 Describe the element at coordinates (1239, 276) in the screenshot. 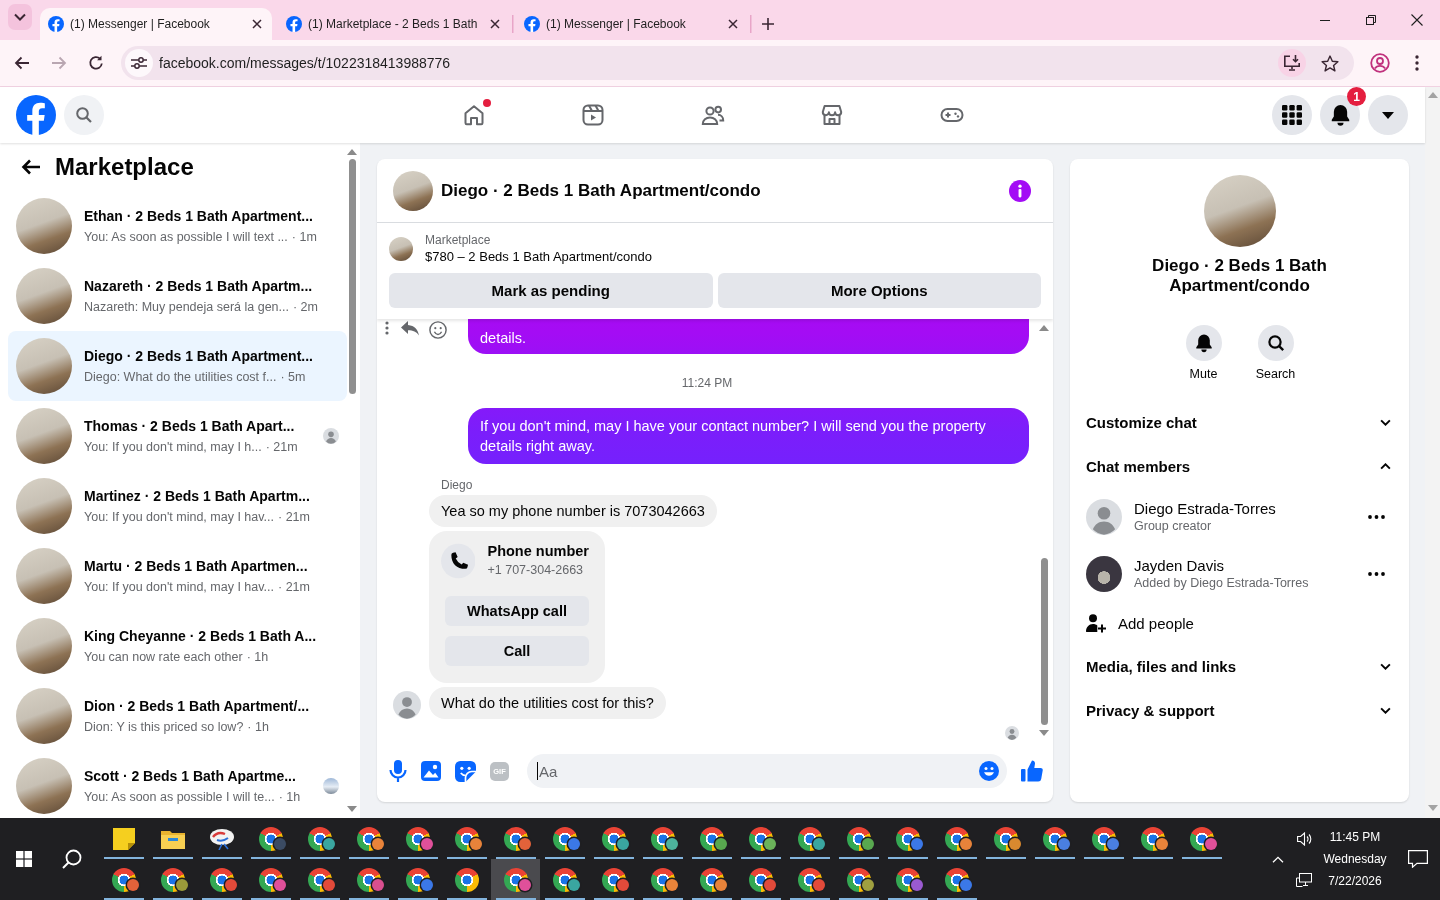

I see `conversation-title: Diego · 2 Beds 1 Bath Apartment/condo` at that location.